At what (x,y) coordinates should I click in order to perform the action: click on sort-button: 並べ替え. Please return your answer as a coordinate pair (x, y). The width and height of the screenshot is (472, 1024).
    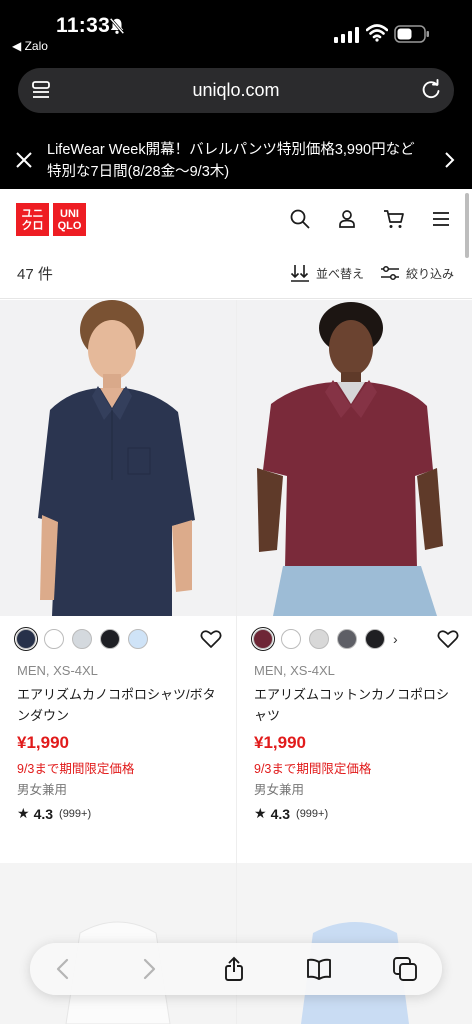
    Looking at the image, I should click on (327, 273).